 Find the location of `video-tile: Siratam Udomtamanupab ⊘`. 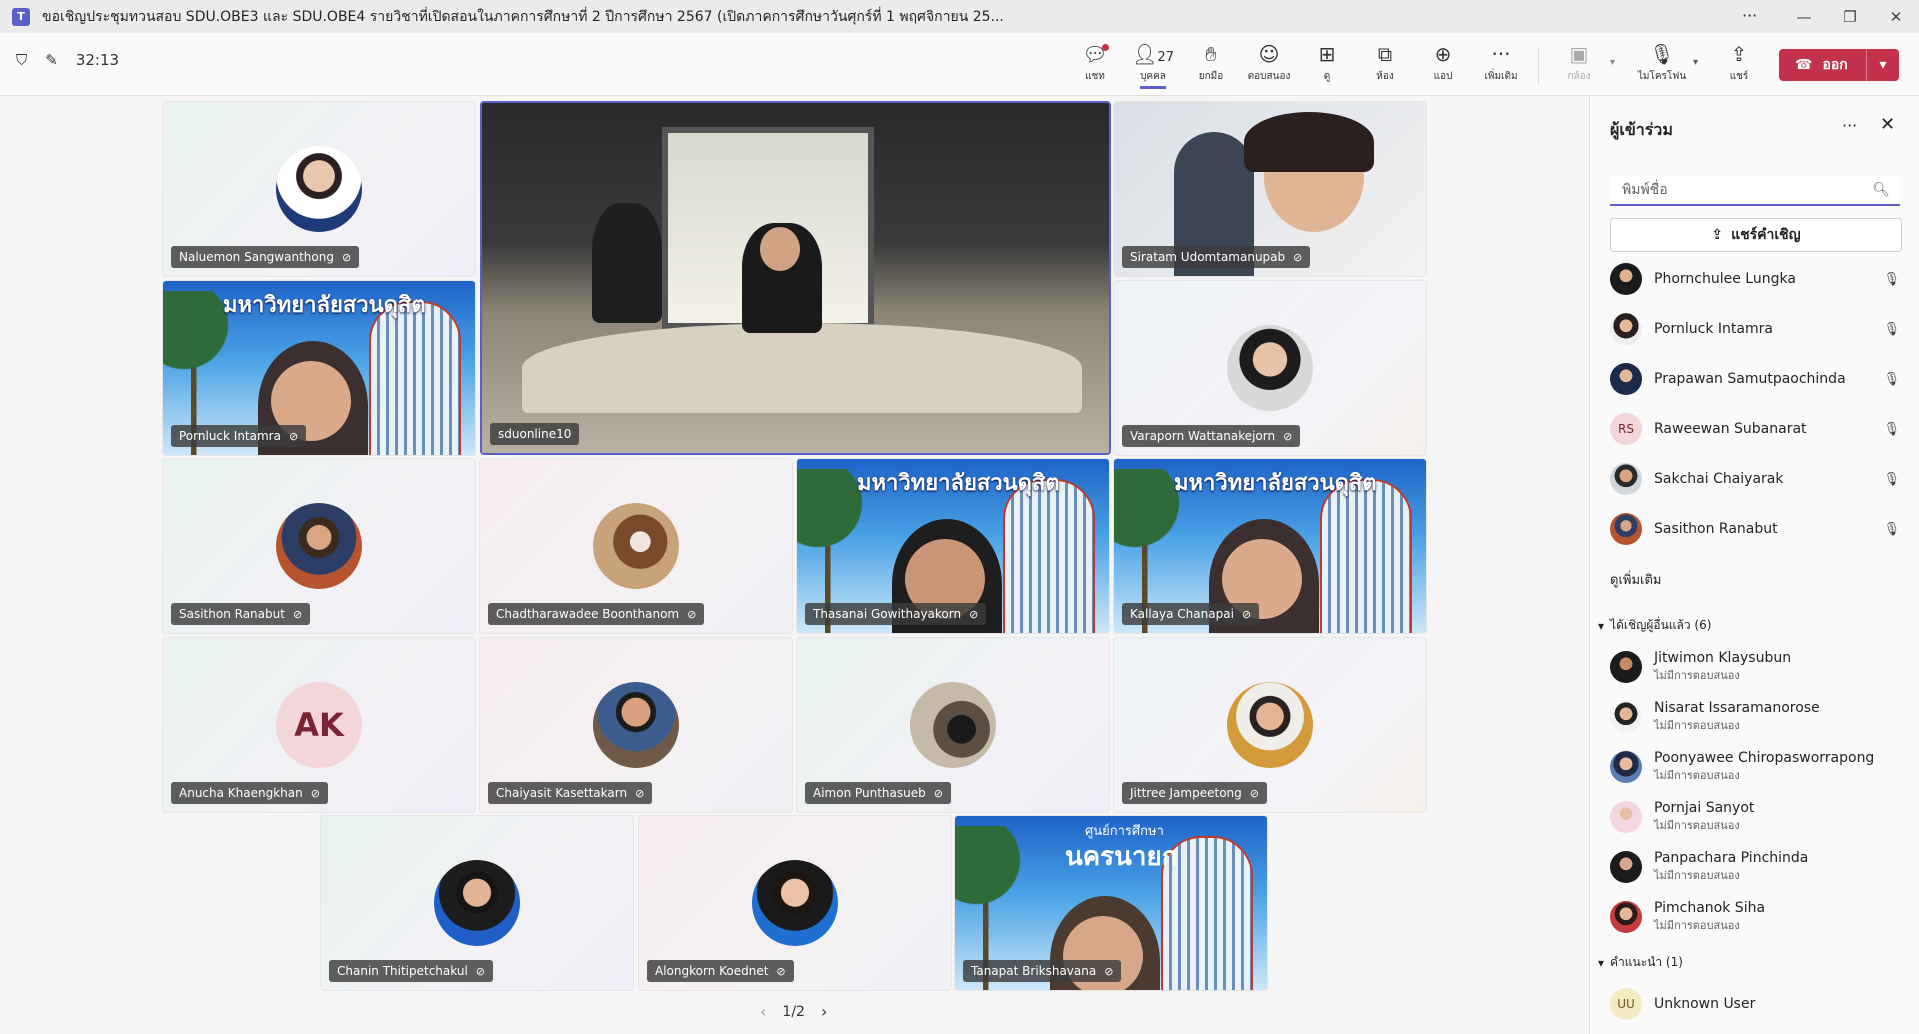

video-tile: Siratam Udomtamanupab ⊘ is located at coordinates (1270, 189).